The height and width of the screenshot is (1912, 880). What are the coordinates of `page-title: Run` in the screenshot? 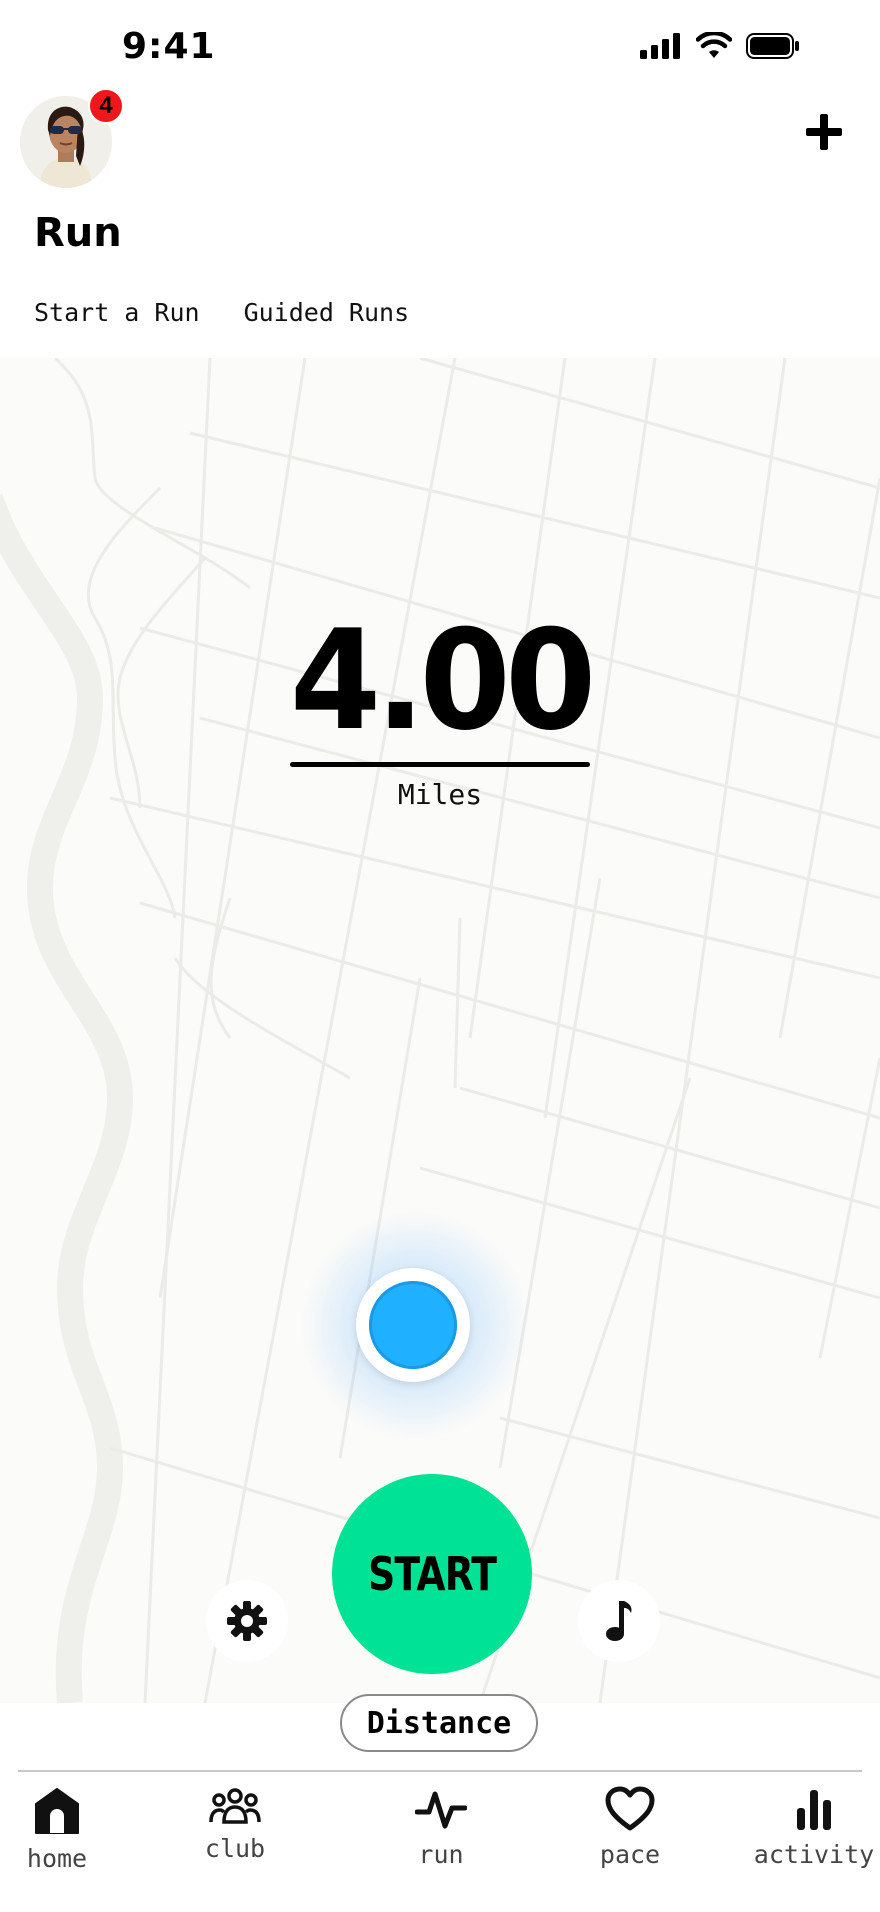 It's located at (78, 233).